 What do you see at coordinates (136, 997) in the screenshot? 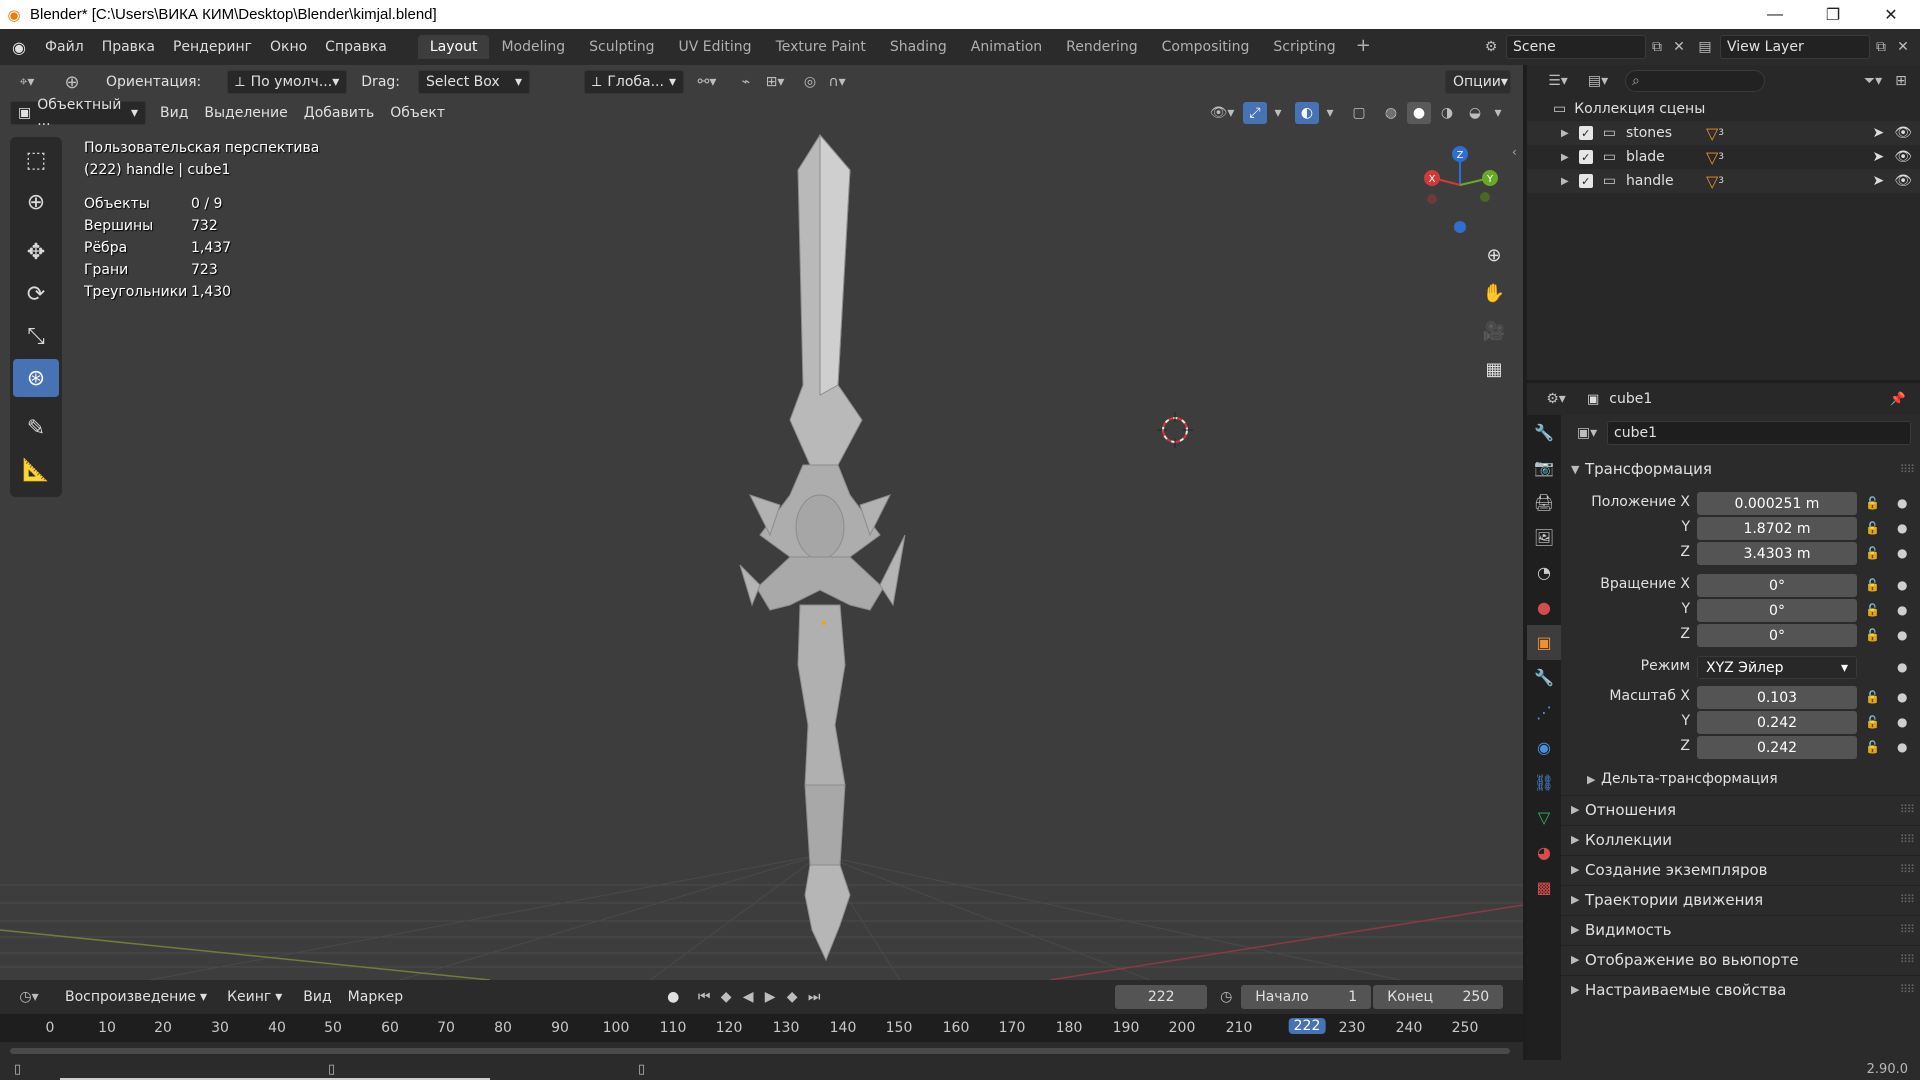
I see `playback-menu: Воспроизведение ▾` at bounding box center [136, 997].